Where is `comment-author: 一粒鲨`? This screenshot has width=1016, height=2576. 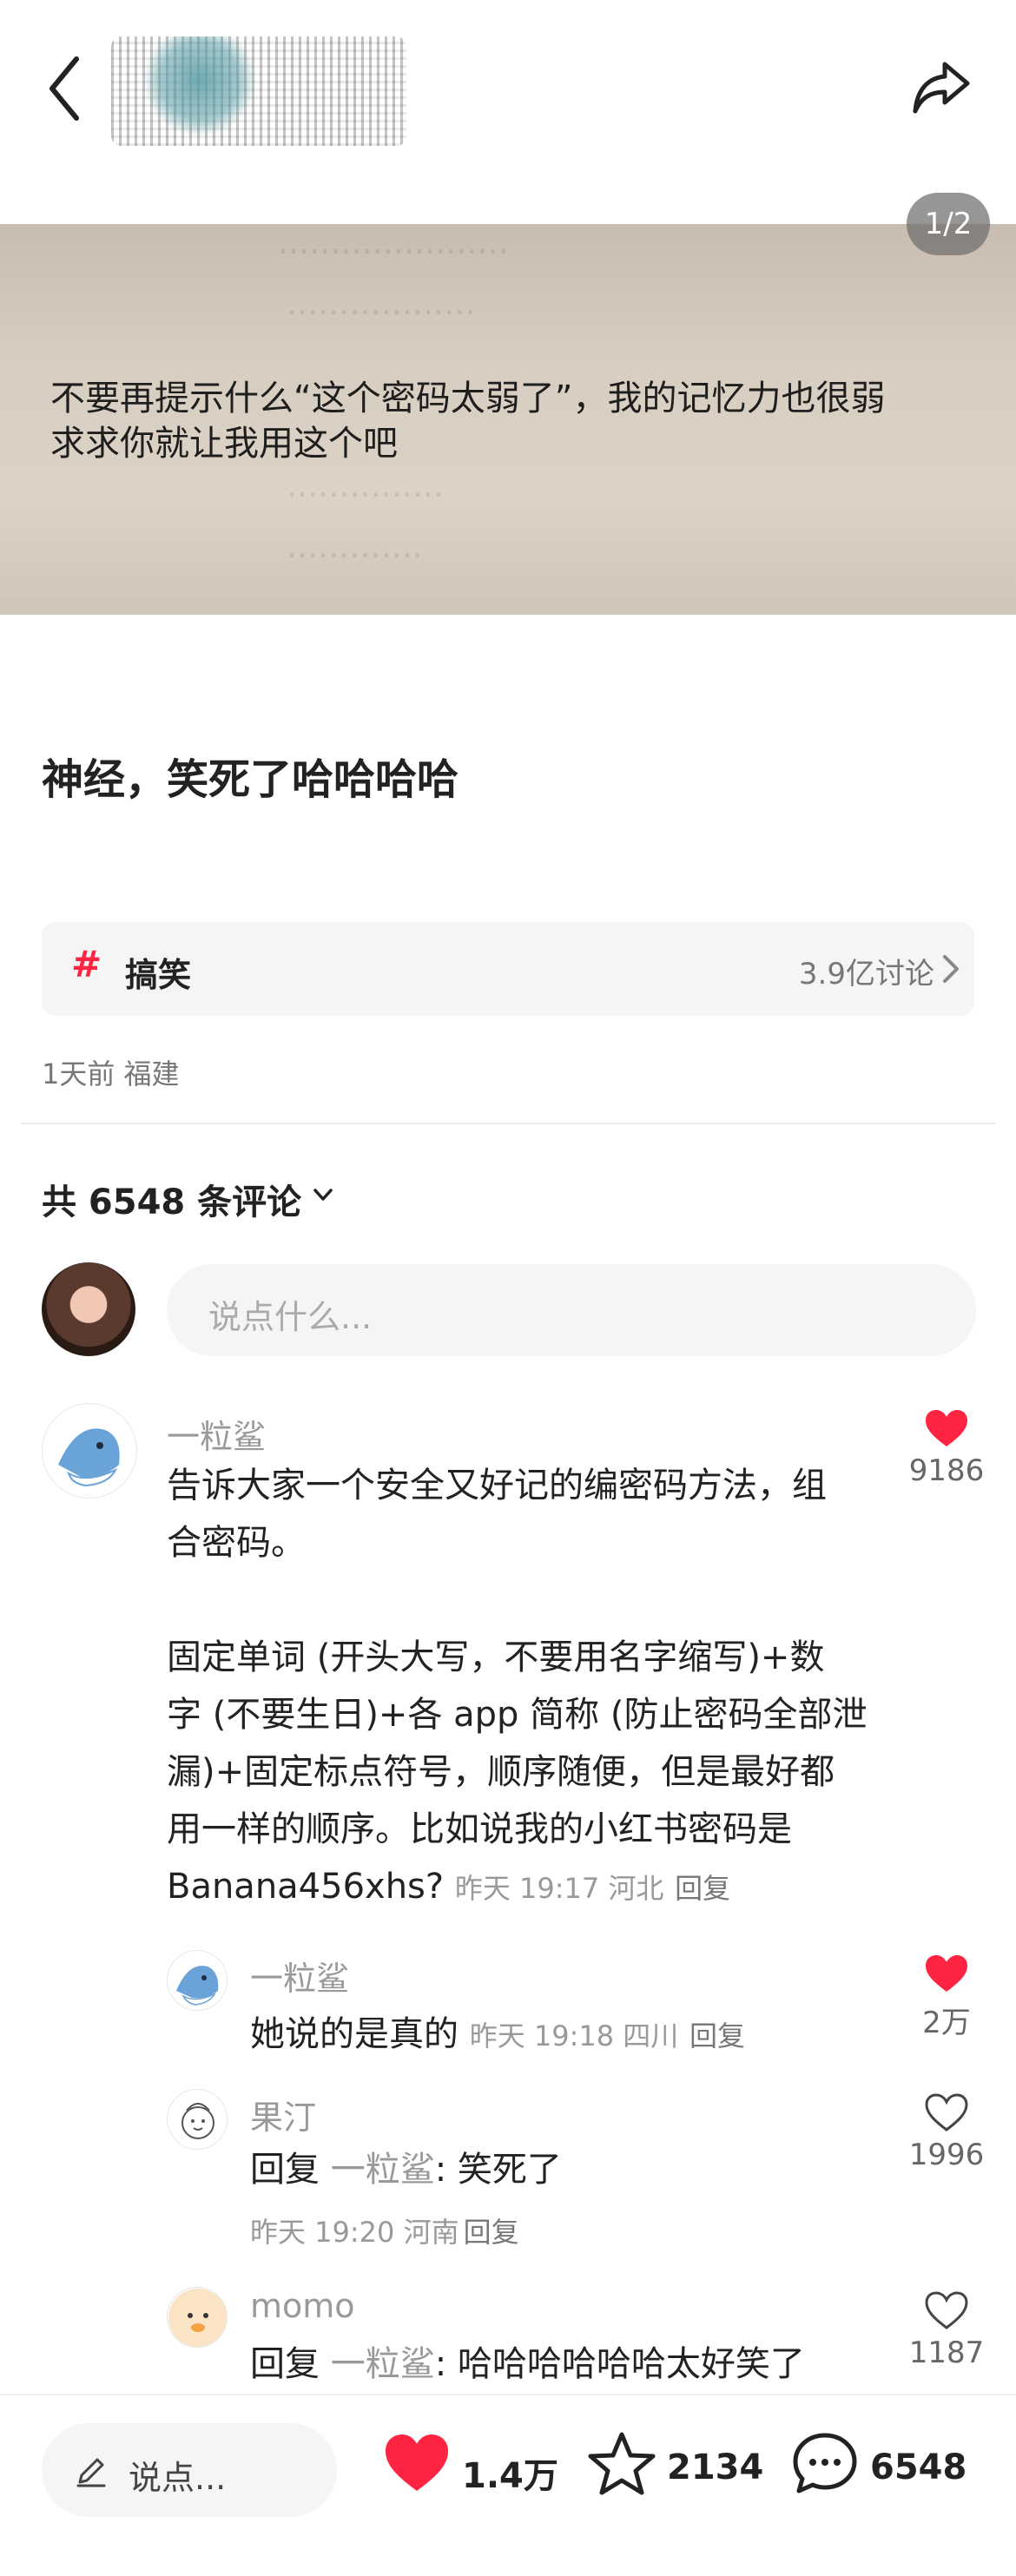
comment-author: 一粒鲨 is located at coordinates (216, 1434).